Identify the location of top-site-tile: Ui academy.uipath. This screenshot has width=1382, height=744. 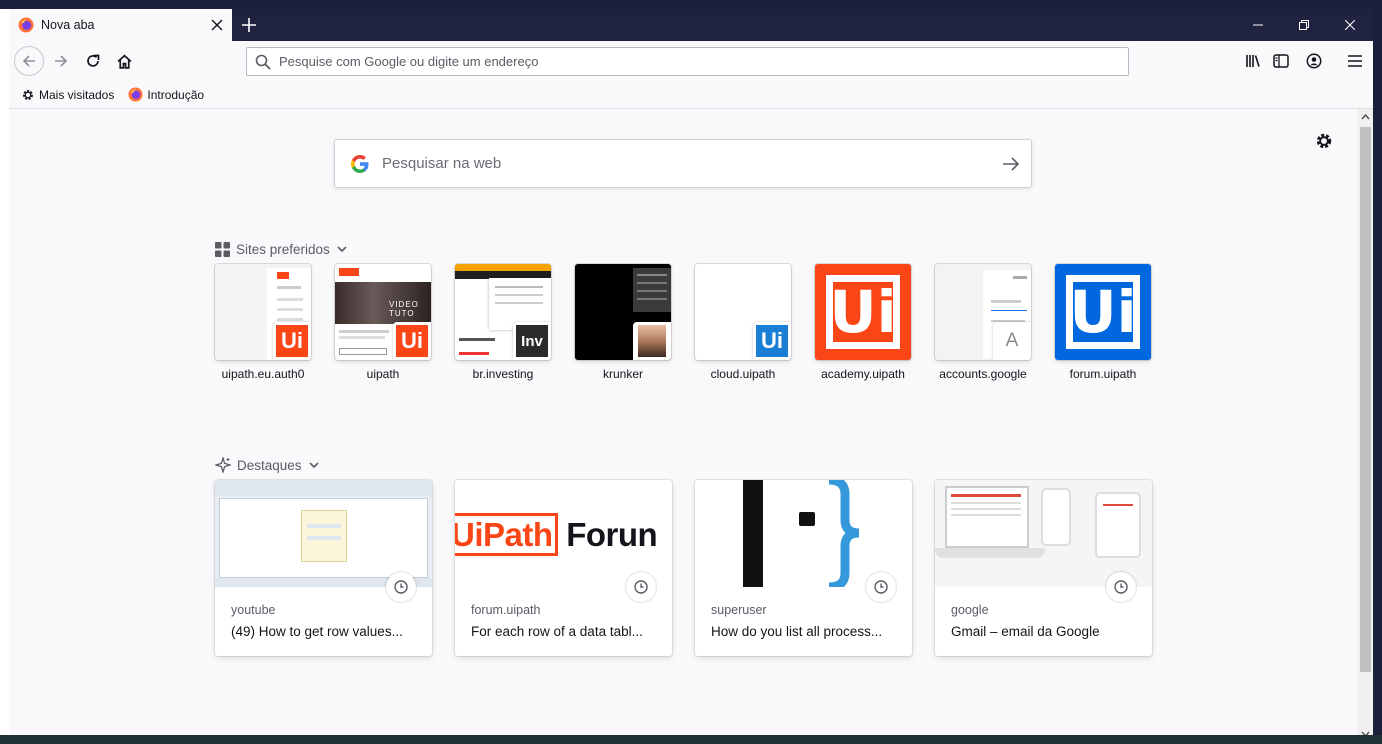
(863, 322).